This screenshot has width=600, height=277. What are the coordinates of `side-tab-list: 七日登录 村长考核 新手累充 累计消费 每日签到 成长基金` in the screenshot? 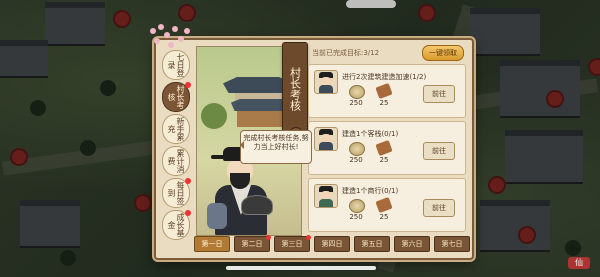 It's located at (176, 148).